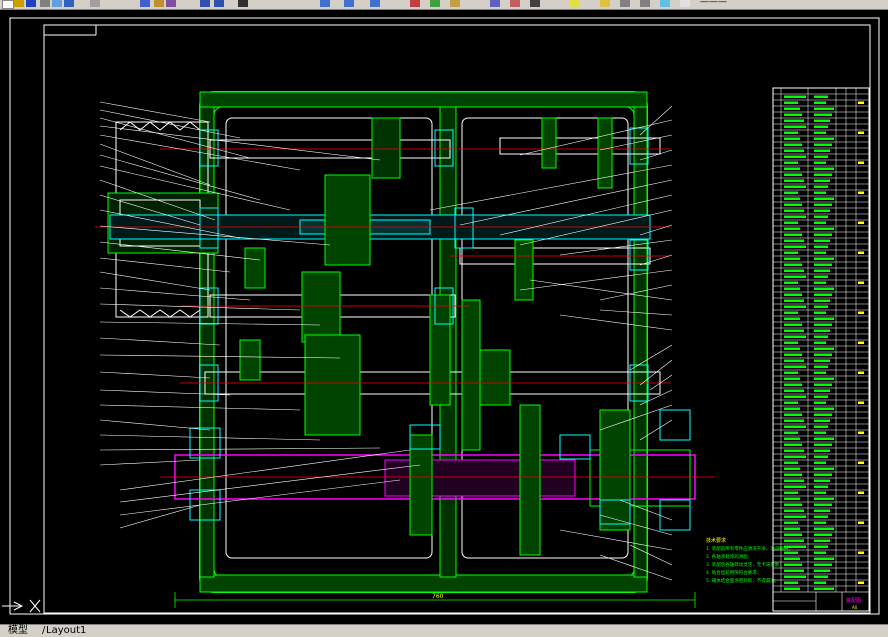 The width and height of the screenshot is (888, 637). Describe the element at coordinates (625, 3) in the screenshot. I see `layer-state-icon` at that location.